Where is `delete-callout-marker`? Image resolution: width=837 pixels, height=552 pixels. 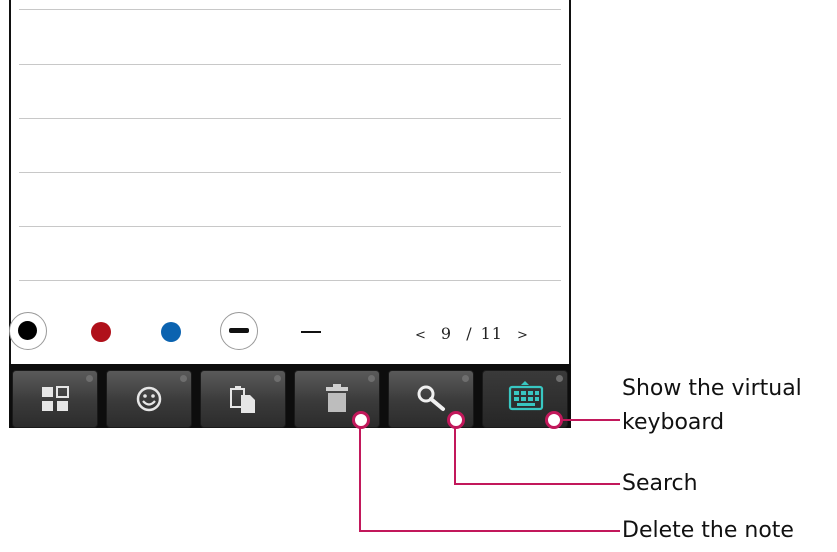 delete-callout-marker is located at coordinates (361, 420).